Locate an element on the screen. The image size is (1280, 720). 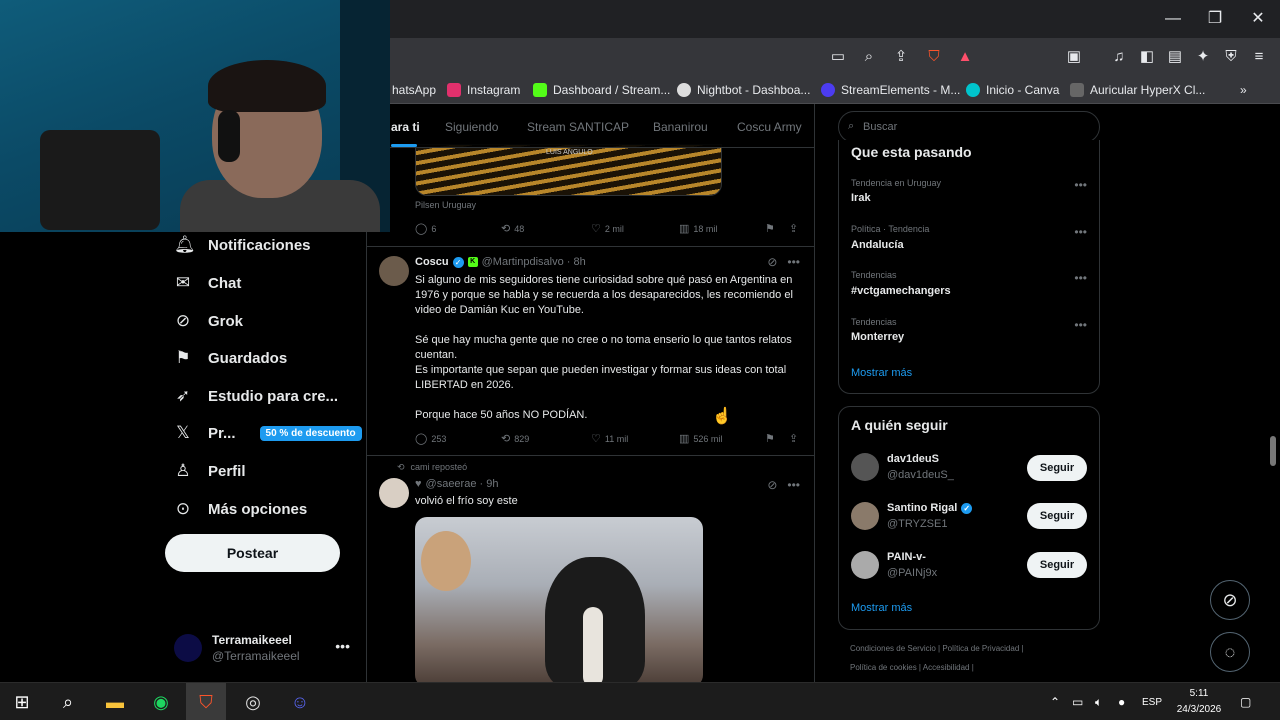
sidebar-icon: ◧ is located at coordinates (1147, 57).